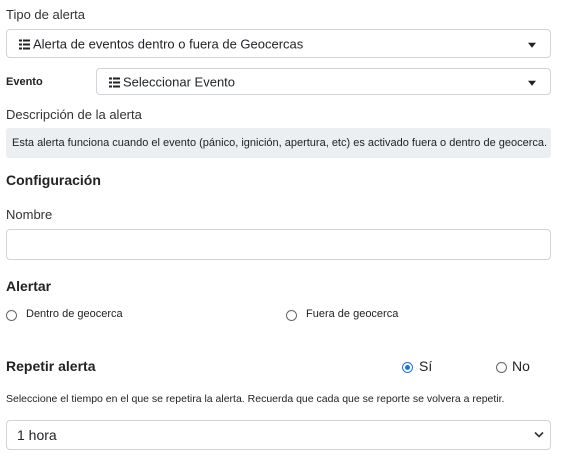 The width and height of the screenshot is (563, 460). I want to click on evento-select: Seleccionar Evento, so click(323, 81).